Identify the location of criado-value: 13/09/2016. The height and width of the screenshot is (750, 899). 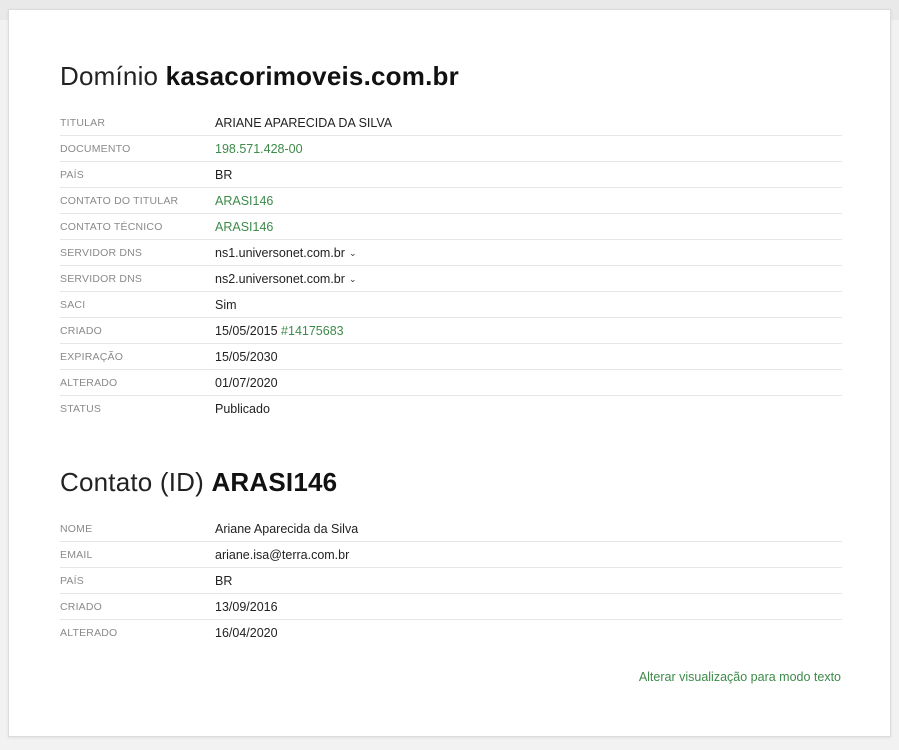
(246, 606).